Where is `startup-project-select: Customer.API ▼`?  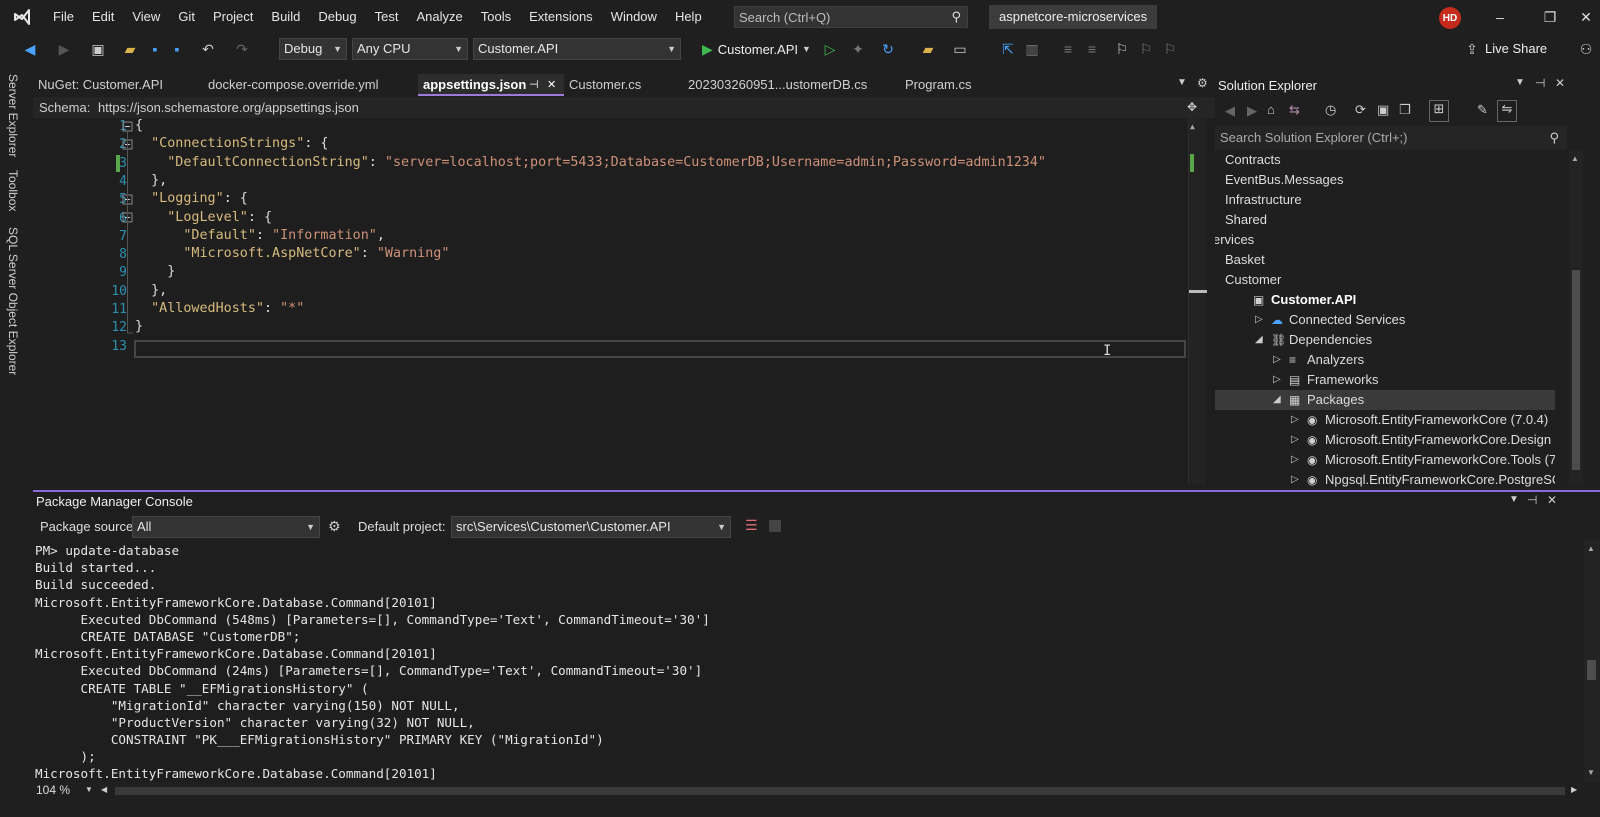 startup-project-select: Customer.API ▼ is located at coordinates (577, 49).